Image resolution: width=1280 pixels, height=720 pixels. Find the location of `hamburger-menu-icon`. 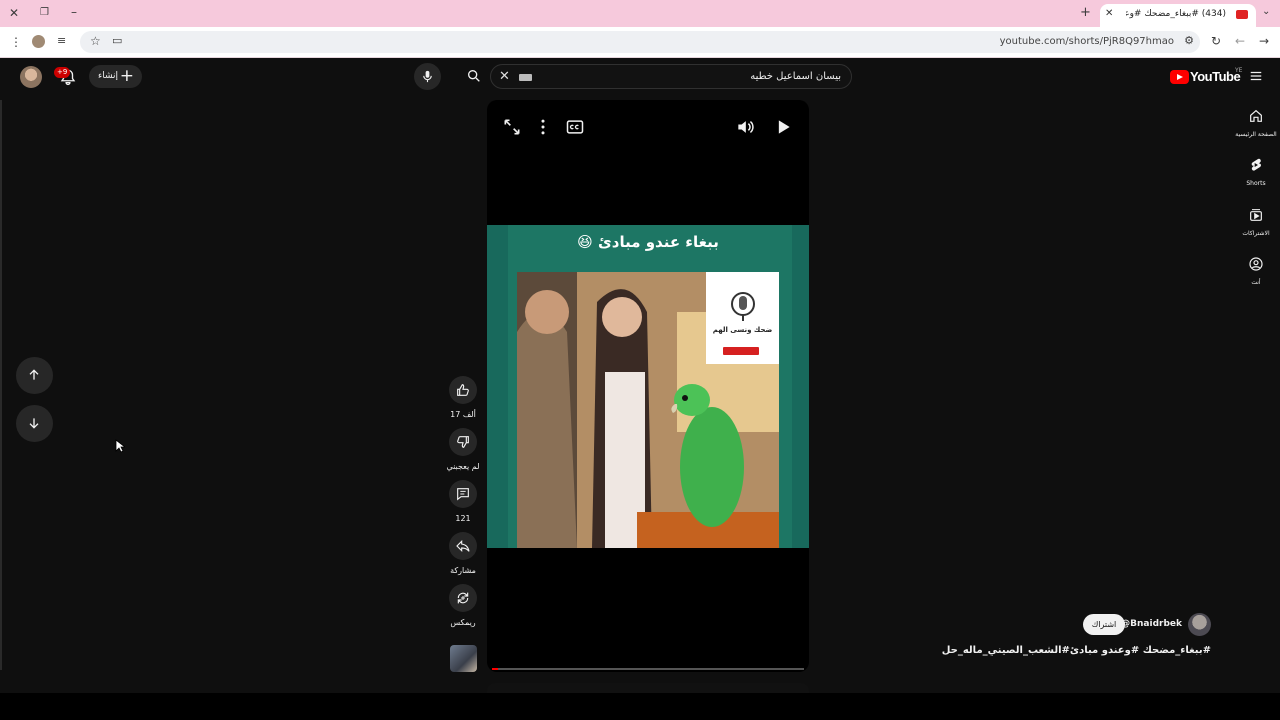

hamburger-menu-icon is located at coordinates (1256, 76).